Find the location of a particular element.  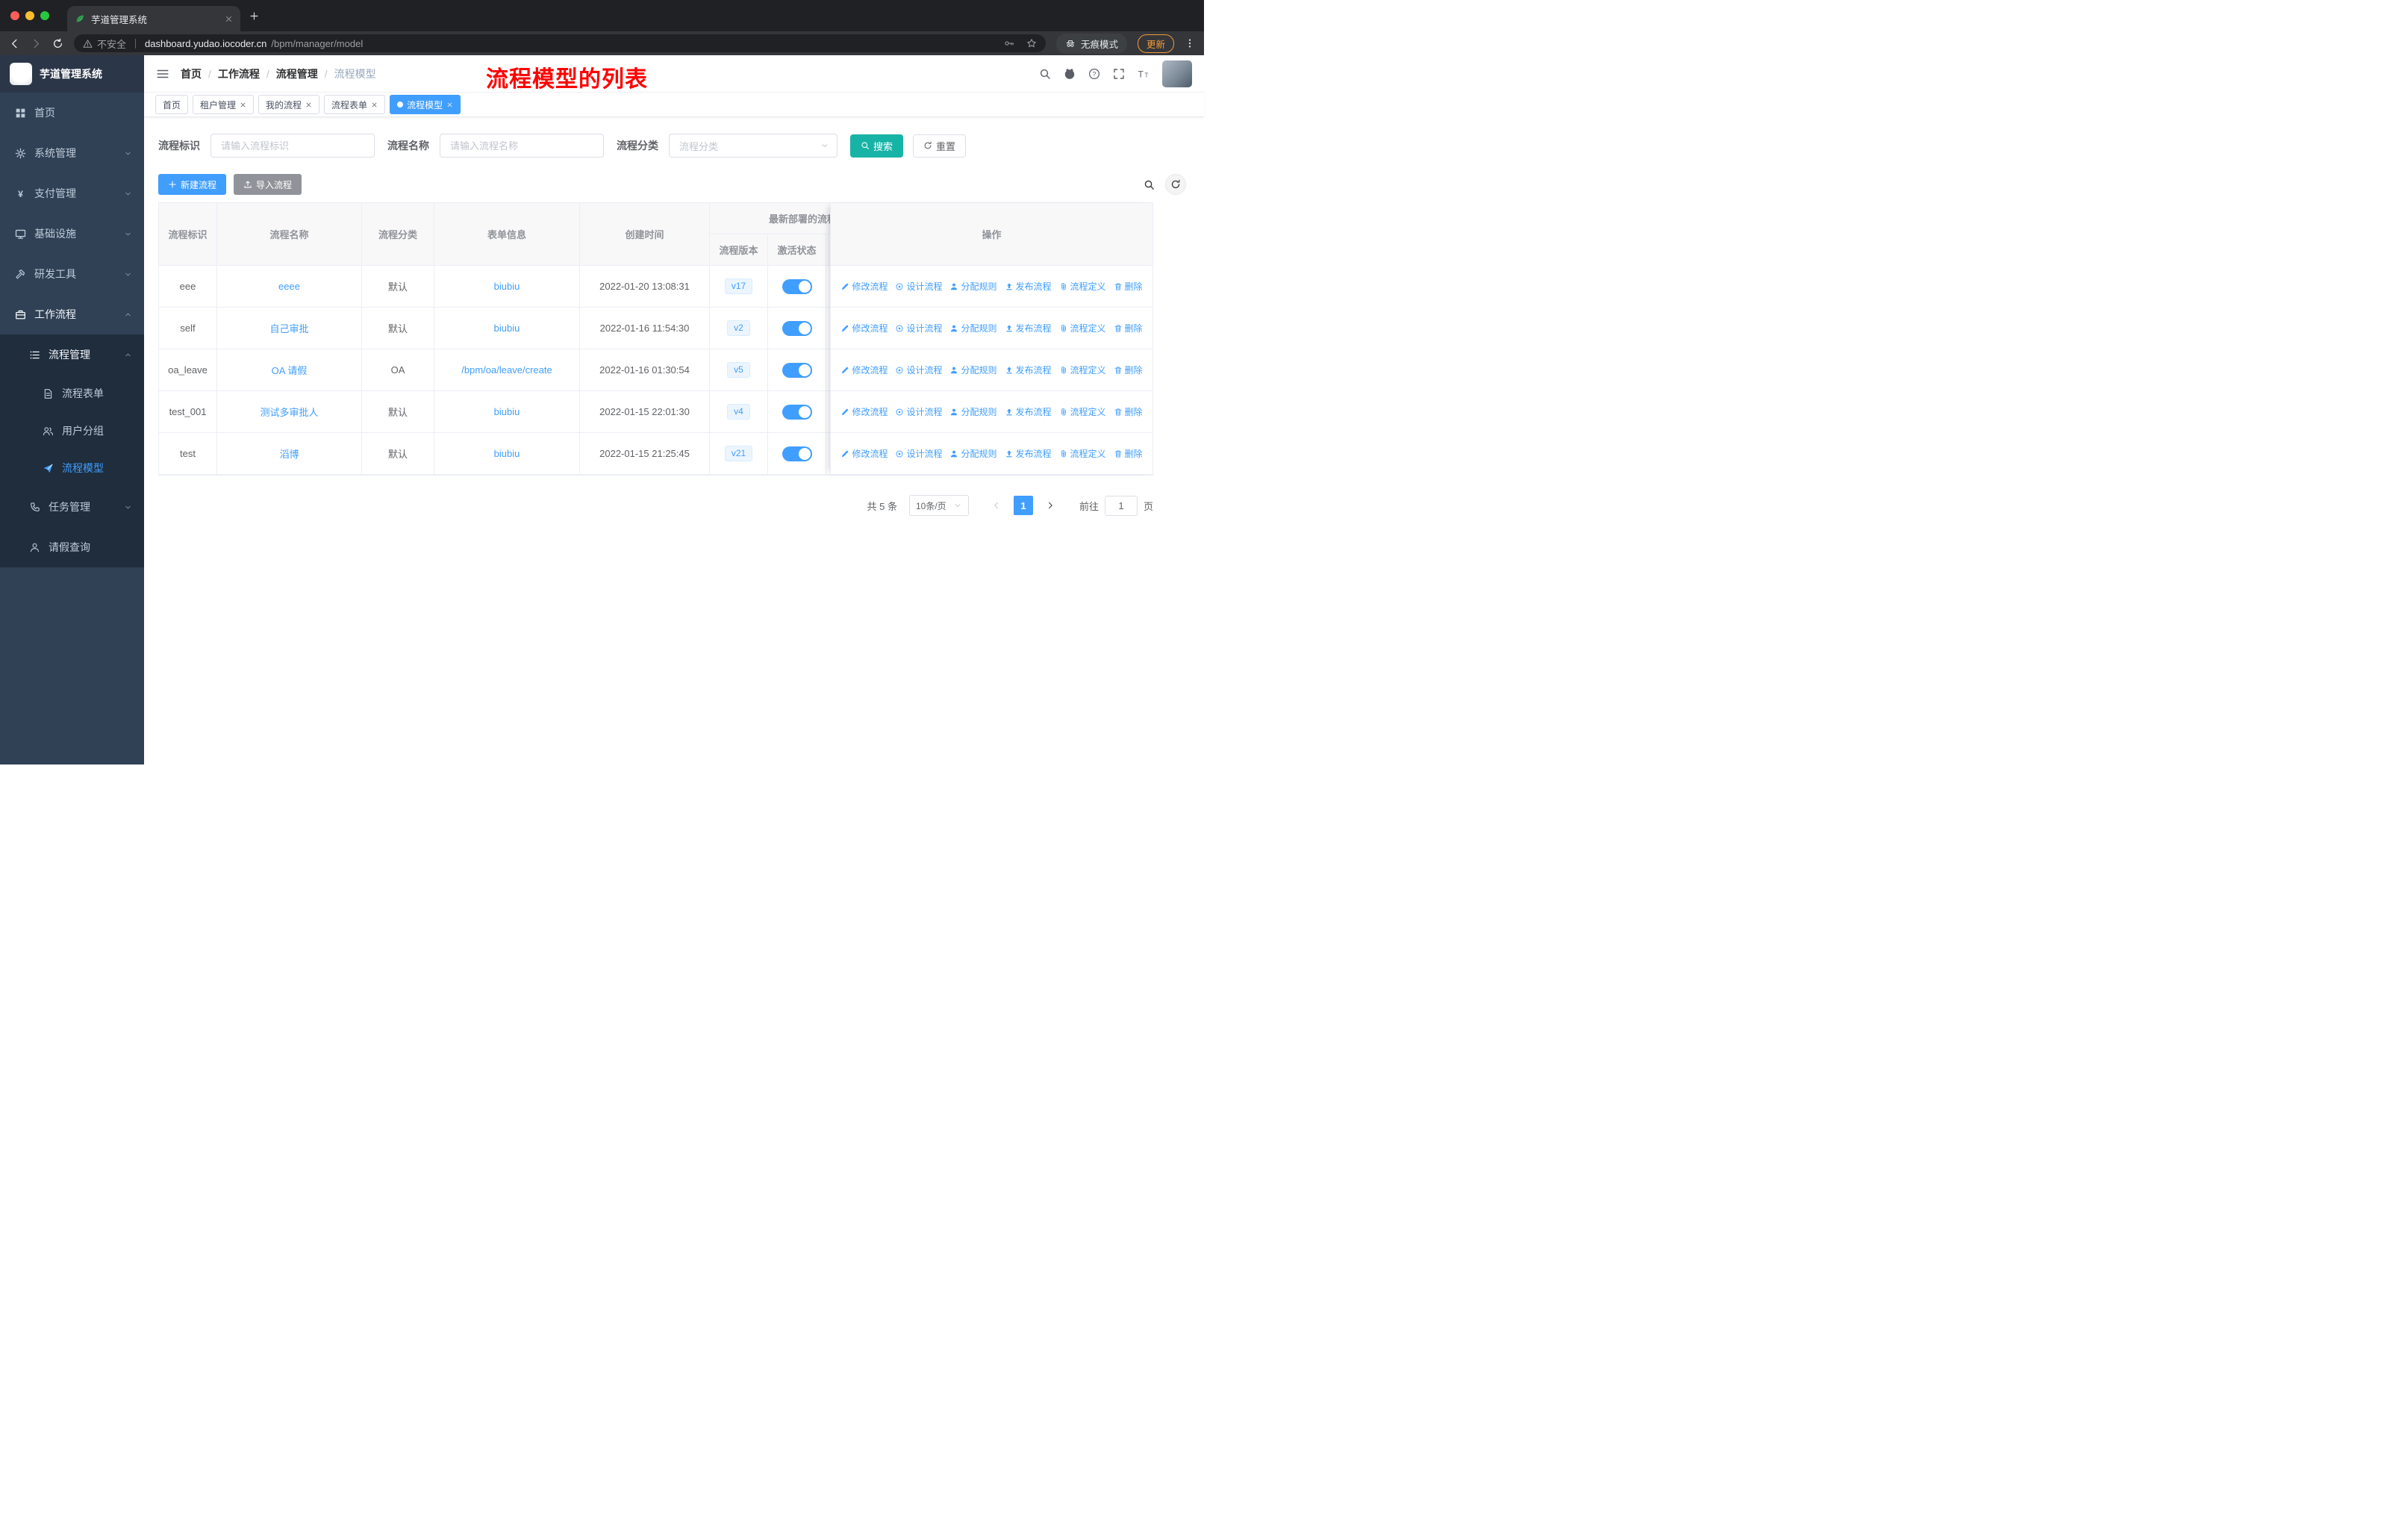

breadcrumb-item: 流程管理 is located at coordinates (297, 73).